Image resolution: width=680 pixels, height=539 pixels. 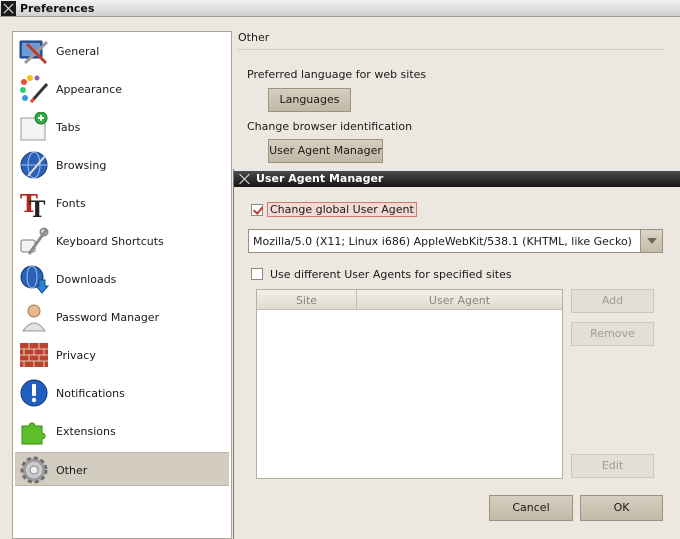 What do you see at coordinates (621, 508) in the screenshot?
I see `ok-button: OK` at bounding box center [621, 508].